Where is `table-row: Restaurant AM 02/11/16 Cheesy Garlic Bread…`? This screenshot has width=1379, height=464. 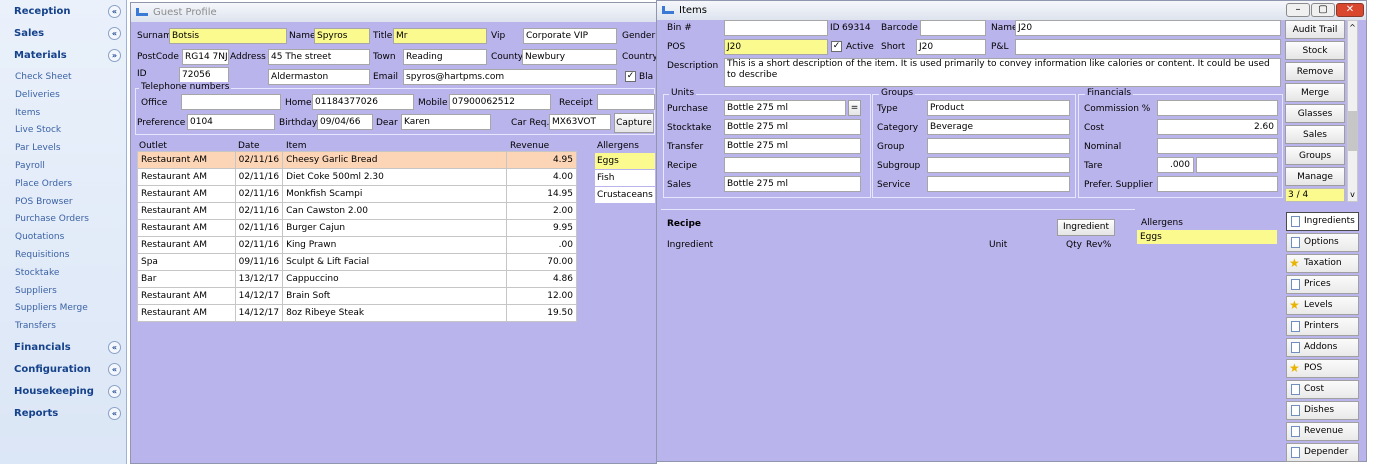 table-row: Restaurant AM 02/11/16 Cheesy Garlic Bread… is located at coordinates (357, 160).